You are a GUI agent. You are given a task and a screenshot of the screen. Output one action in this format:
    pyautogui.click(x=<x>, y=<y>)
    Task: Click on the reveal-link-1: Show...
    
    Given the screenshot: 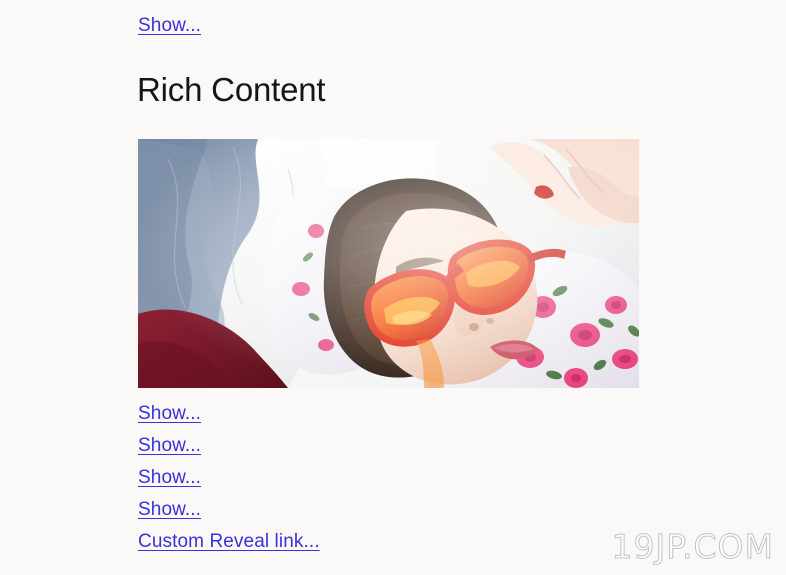 What is the action you would take?
    pyautogui.click(x=169, y=414)
    